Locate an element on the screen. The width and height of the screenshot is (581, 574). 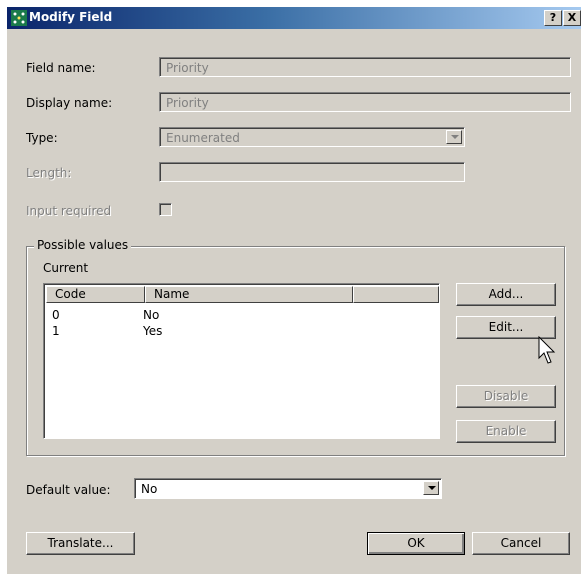
help-button: ? is located at coordinates (553, 18).